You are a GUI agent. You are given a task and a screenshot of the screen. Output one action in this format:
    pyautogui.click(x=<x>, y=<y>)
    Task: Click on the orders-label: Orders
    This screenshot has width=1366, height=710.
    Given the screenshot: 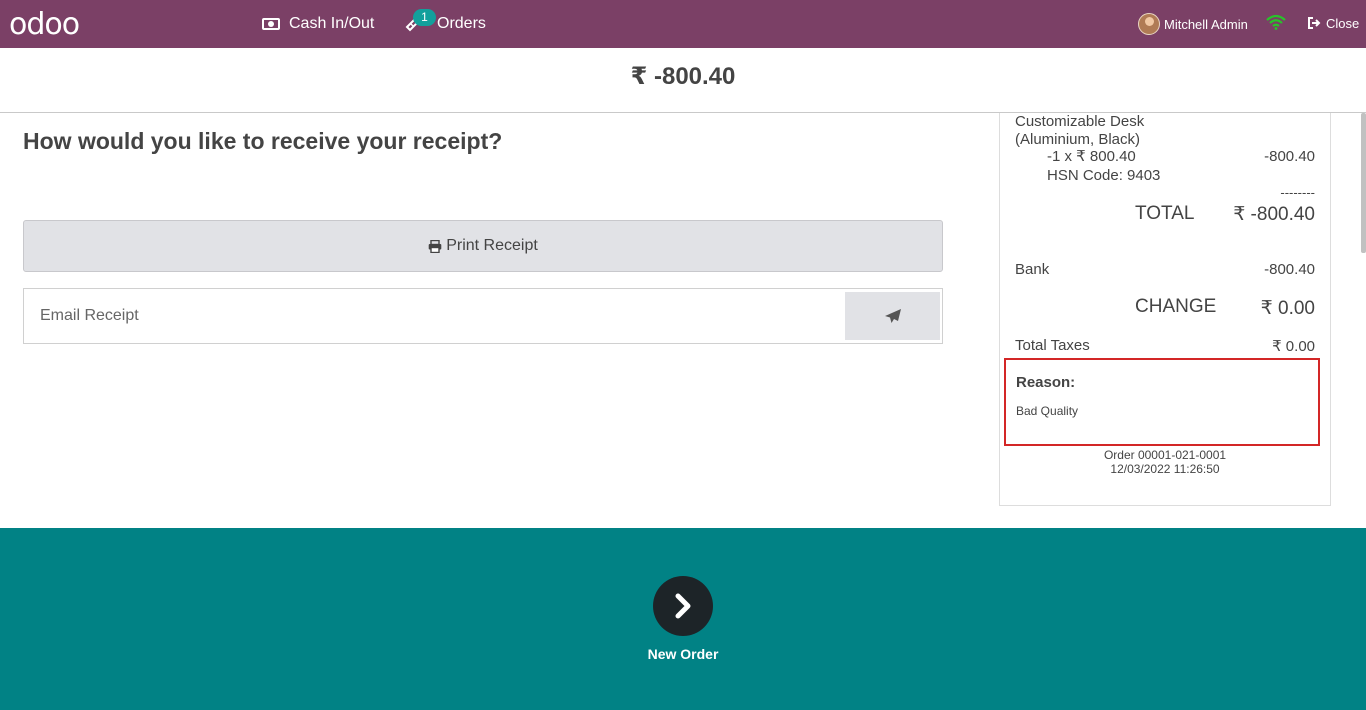 What is the action you would take?
    pyautogui.click(x=461, y=23)
    